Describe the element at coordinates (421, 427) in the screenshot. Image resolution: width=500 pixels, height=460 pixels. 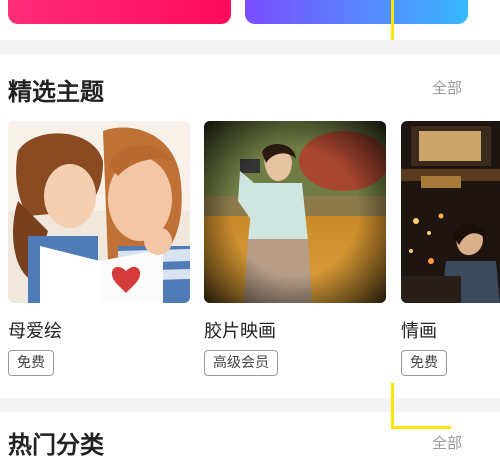
I see `marker-line-bottom-horizontal` at that location.